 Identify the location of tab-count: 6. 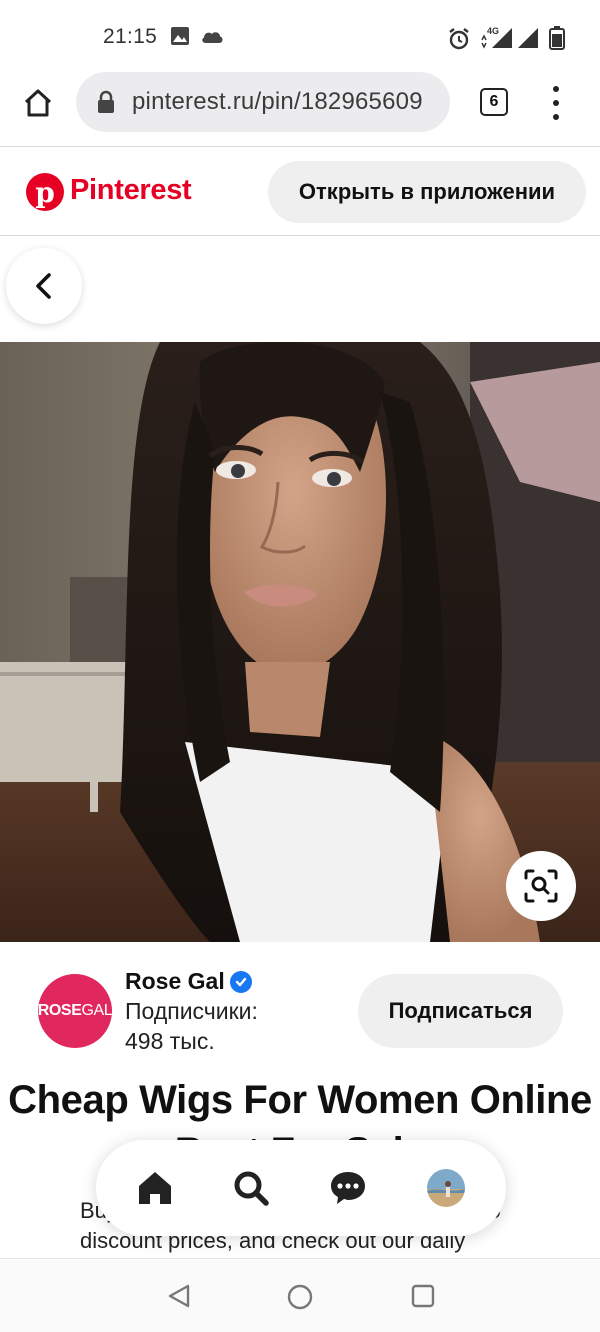
(494, 101).